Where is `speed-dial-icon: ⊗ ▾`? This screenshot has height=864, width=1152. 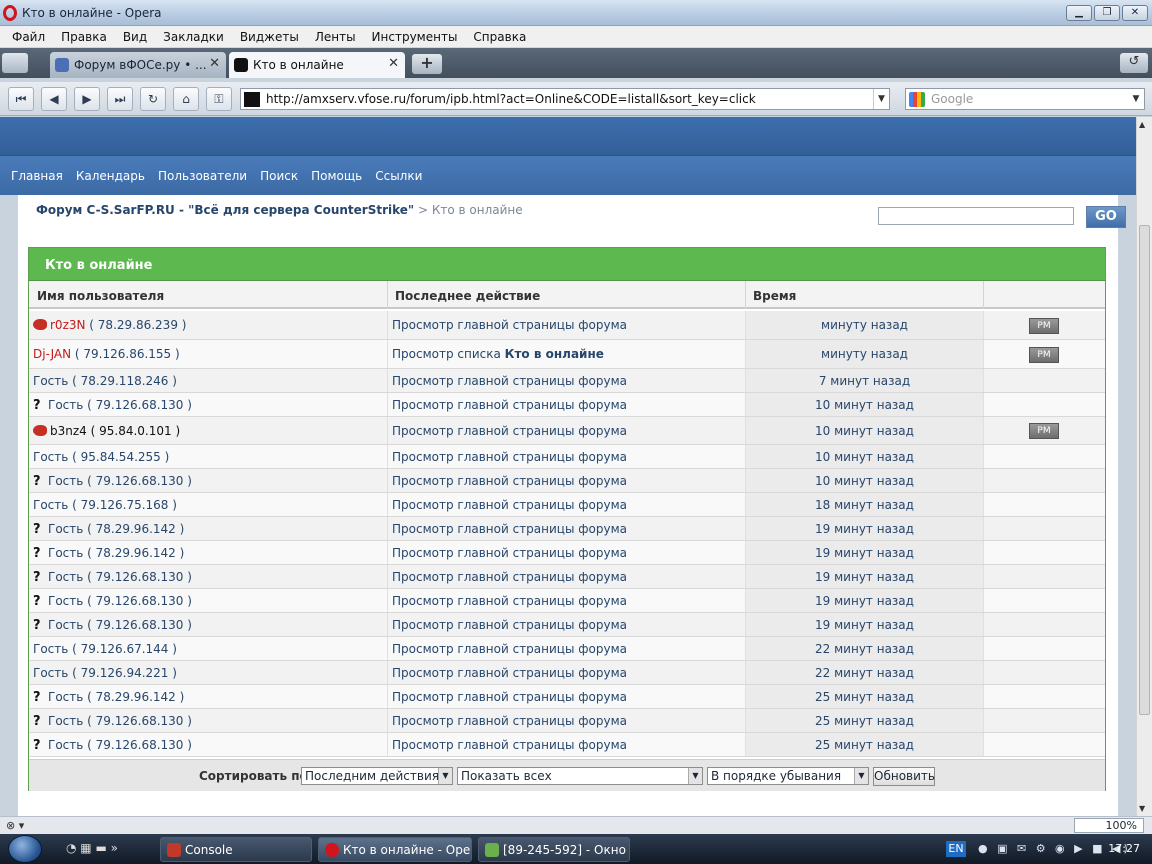 speed-dial-icon: ⊗ ▾ is located at coordinates (15, 825).